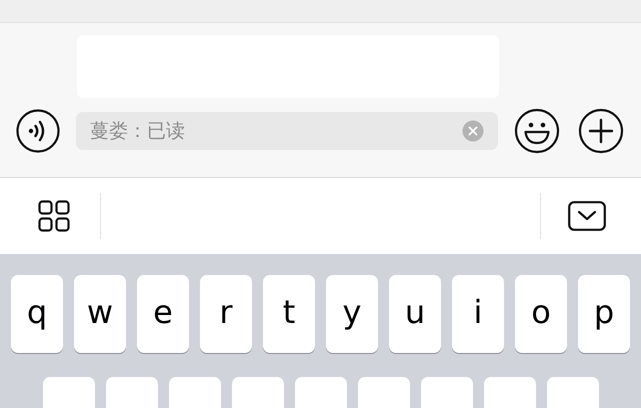 The height and width of the screenshot is (408, 641). I want to click on keyboard-key: p, so click(604, 314).